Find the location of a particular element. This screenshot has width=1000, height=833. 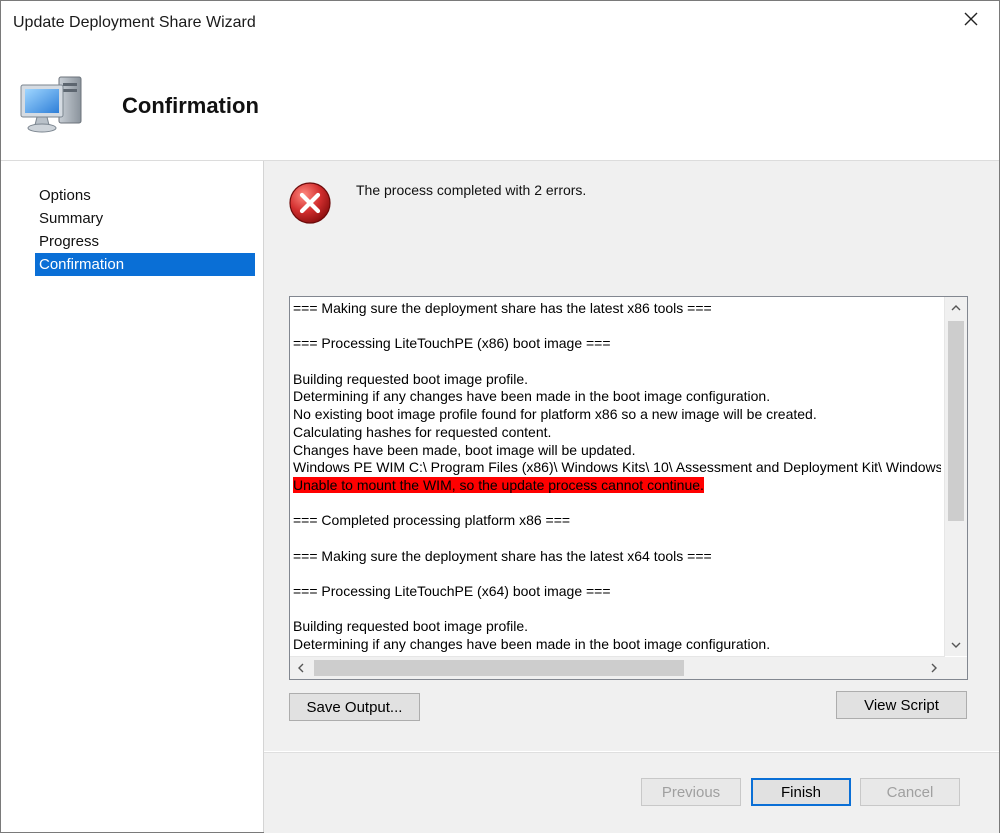

cancel-button: Cancel is located at coordinates (910, 792).